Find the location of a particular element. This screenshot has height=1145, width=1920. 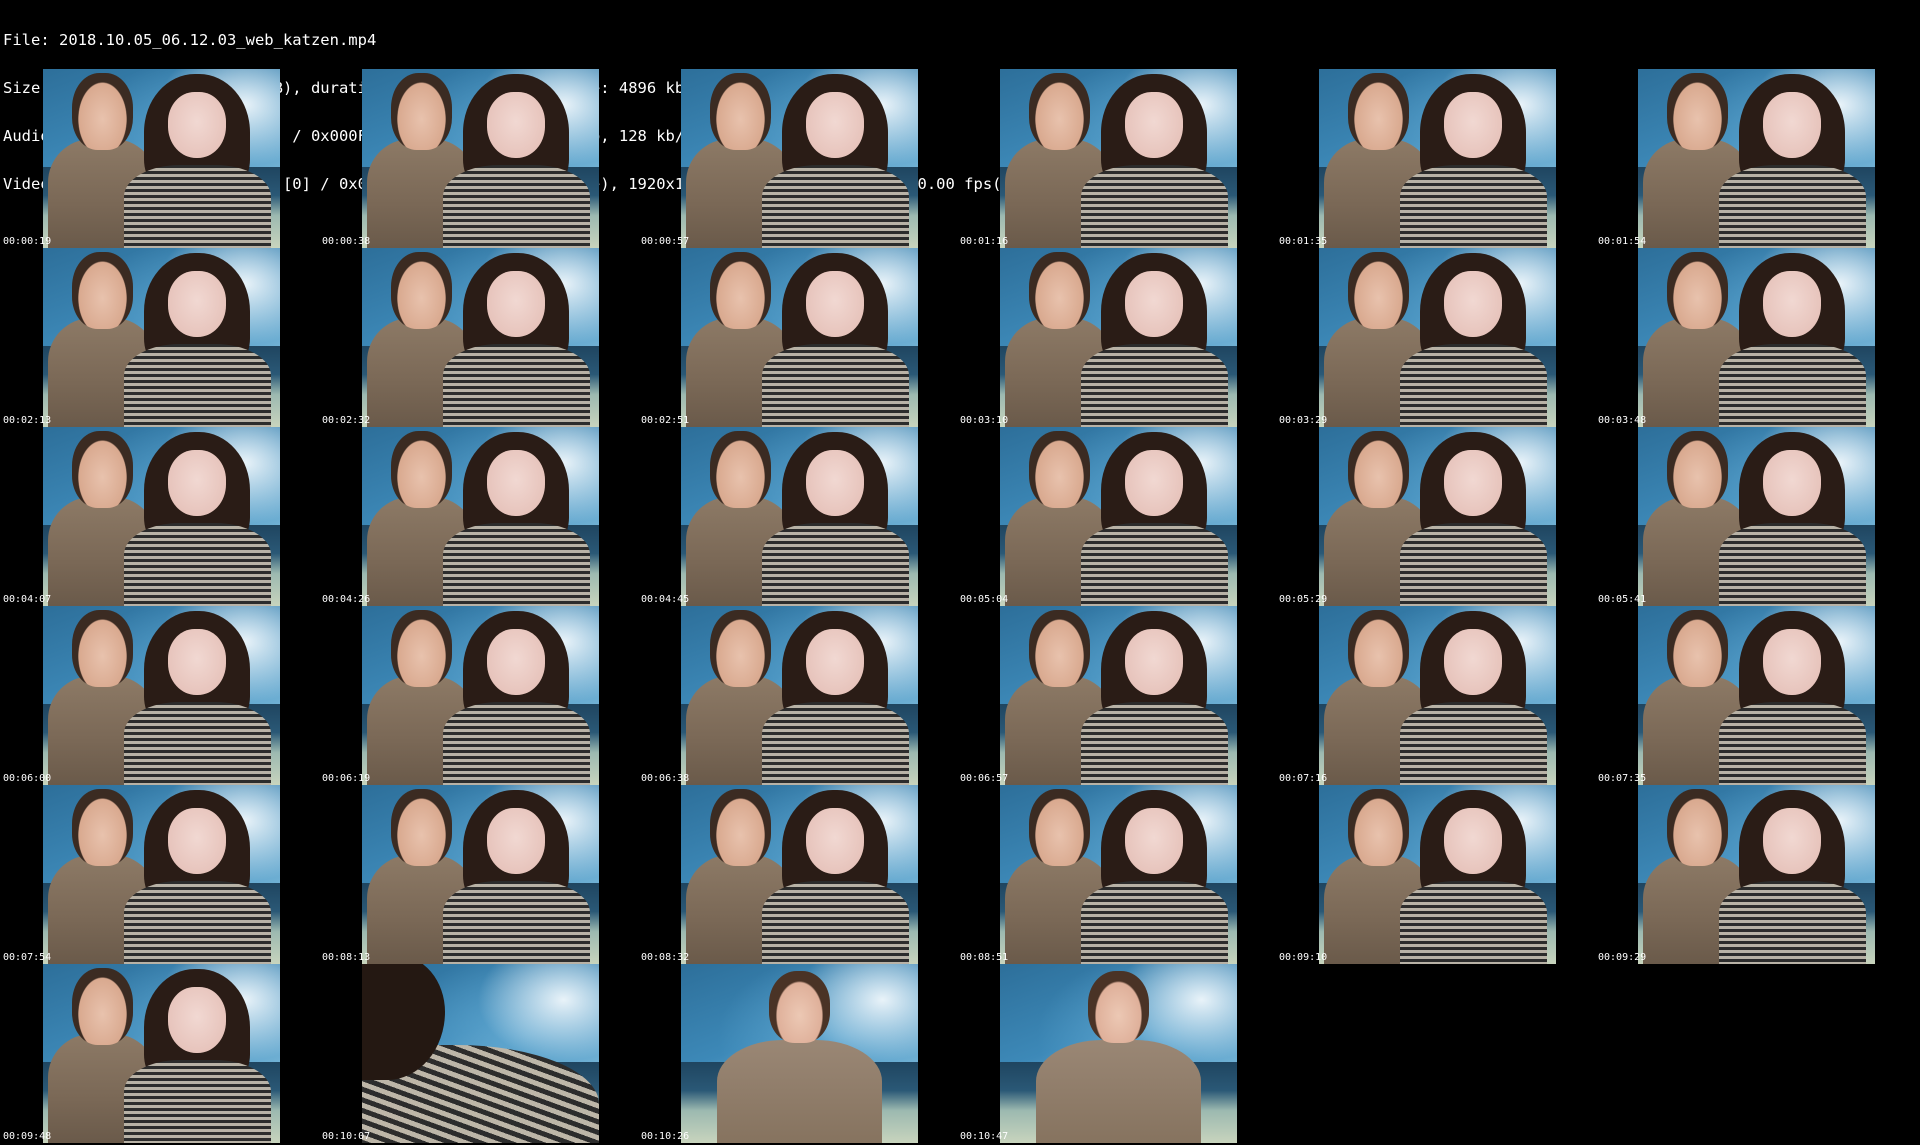

thumbnail-cell: 00:03:48 is located at coordinates (1754, 337).